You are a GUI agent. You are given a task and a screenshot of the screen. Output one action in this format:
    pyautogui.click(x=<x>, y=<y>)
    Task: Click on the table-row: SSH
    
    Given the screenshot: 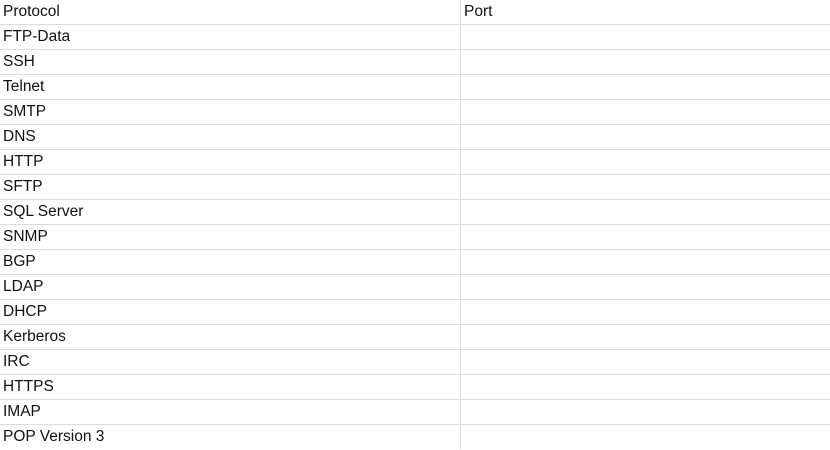 What is the action you would take?
    pyautogui.click(x=415, y=62)
    